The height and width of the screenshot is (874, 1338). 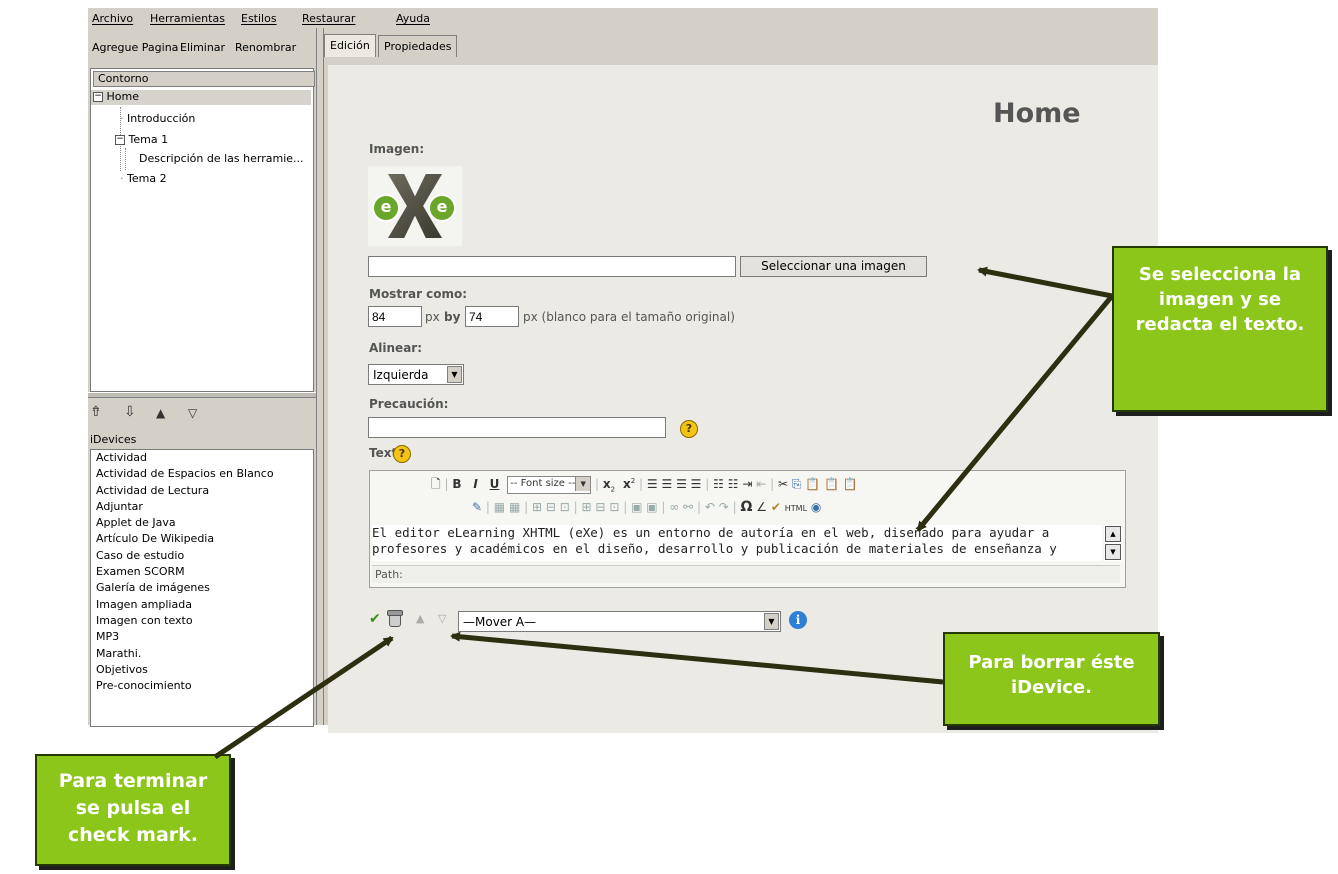 I want to click on arrow-to-select-image, so click(x=1045, y=282).